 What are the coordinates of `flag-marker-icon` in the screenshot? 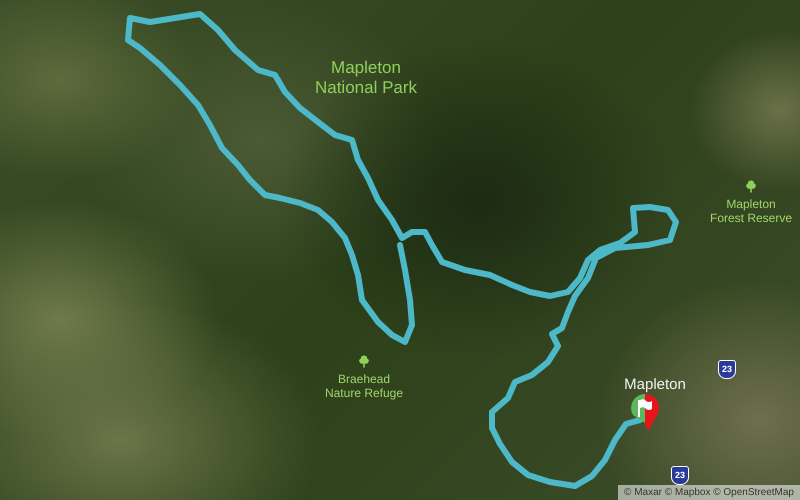 It's located at (645, 413).